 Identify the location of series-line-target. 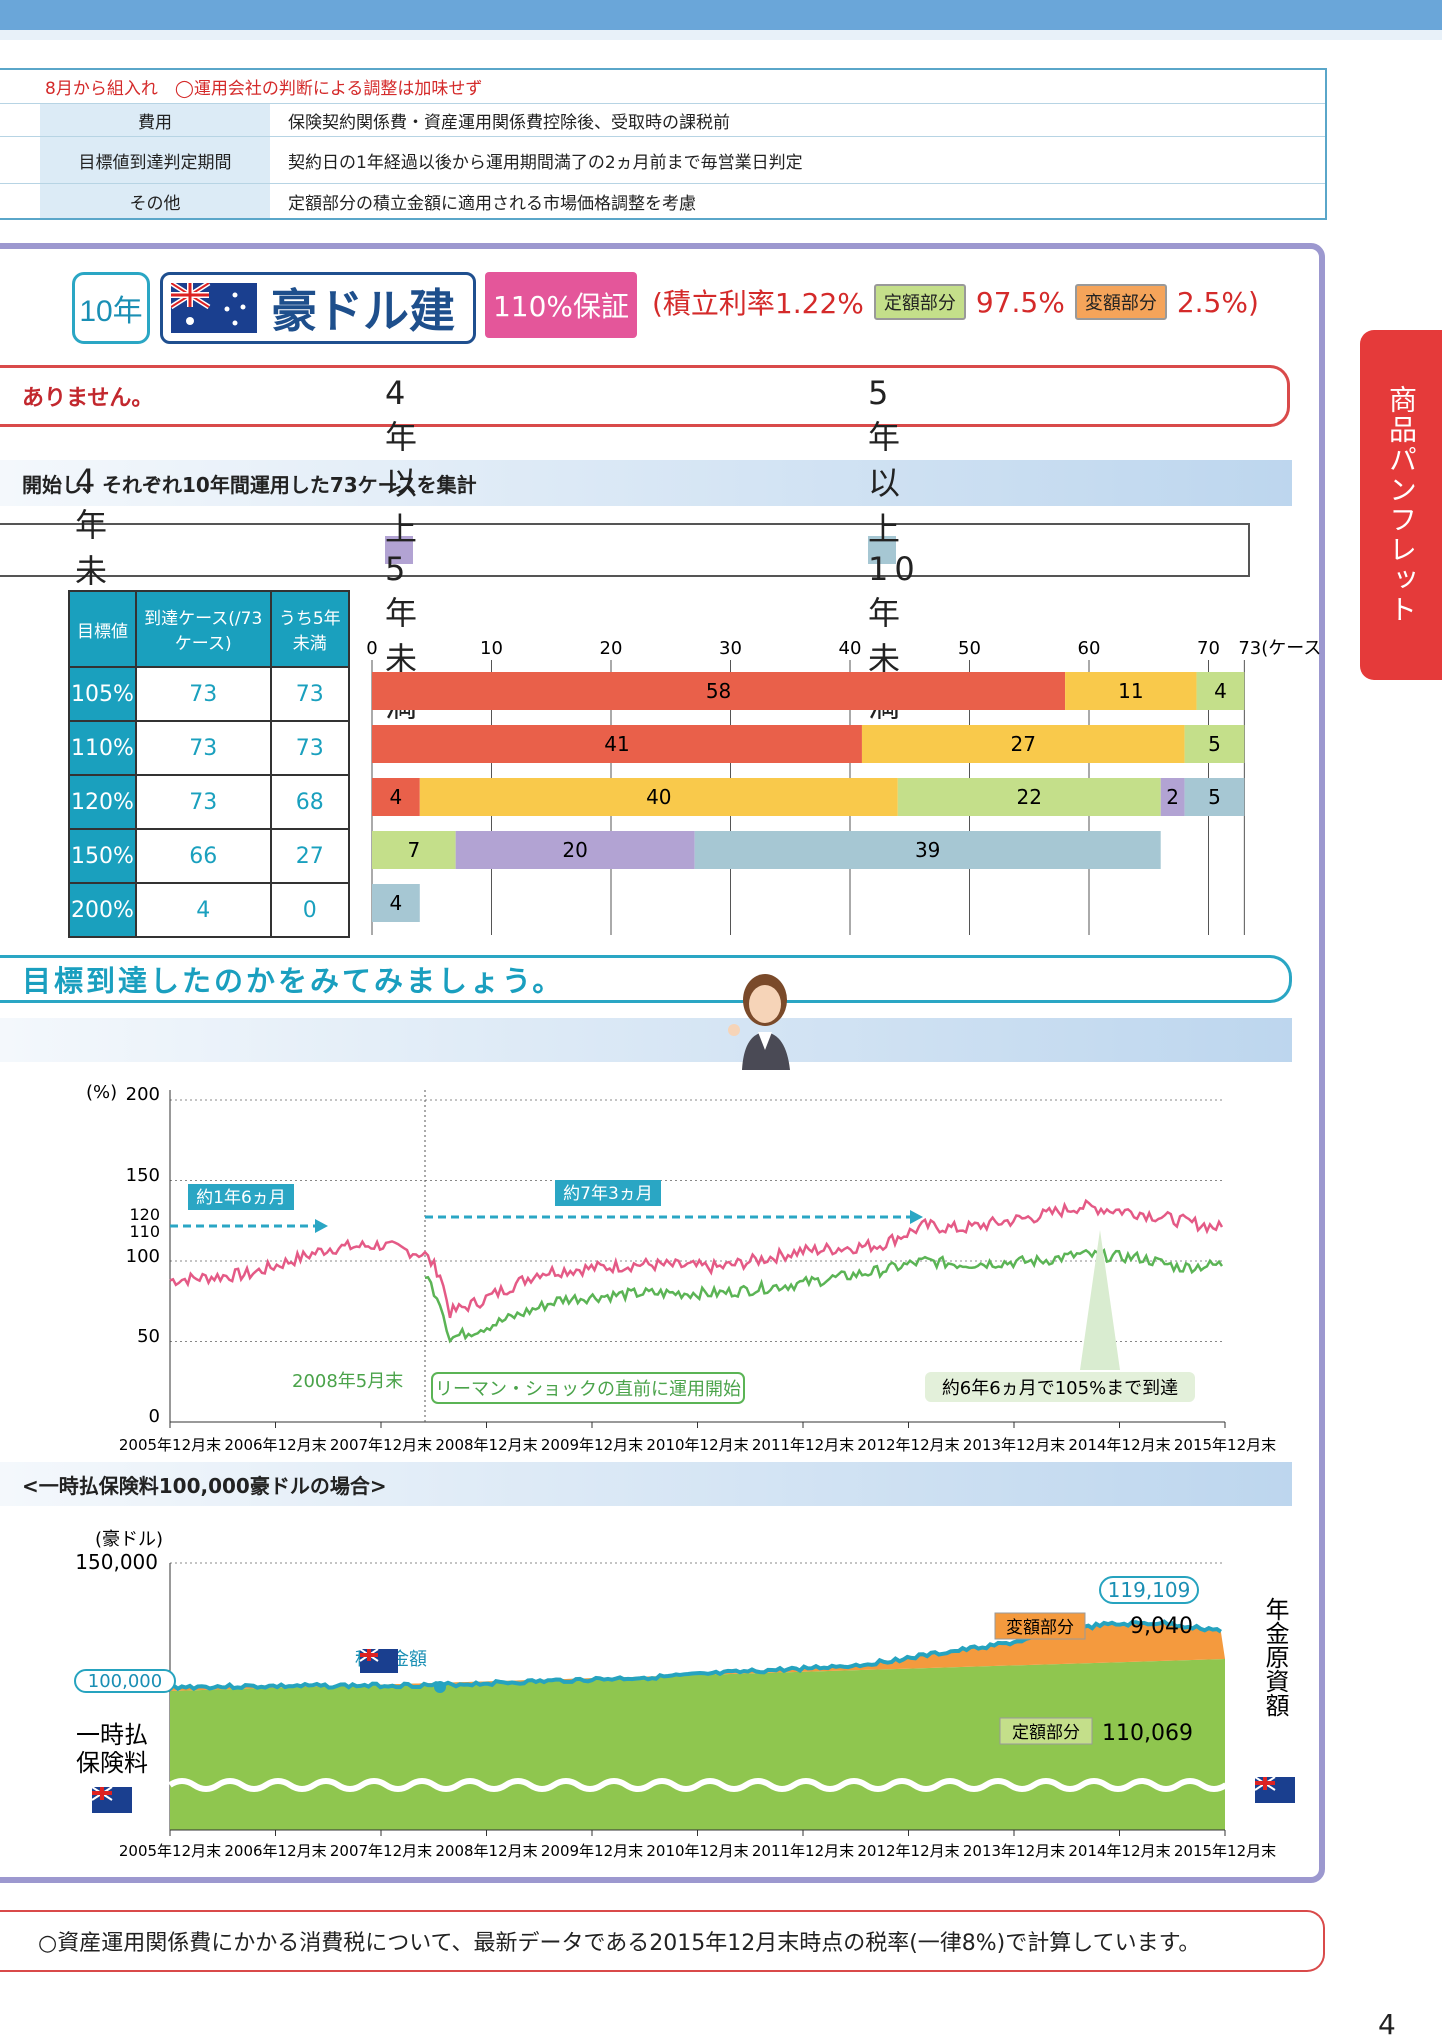
(696, 1258).